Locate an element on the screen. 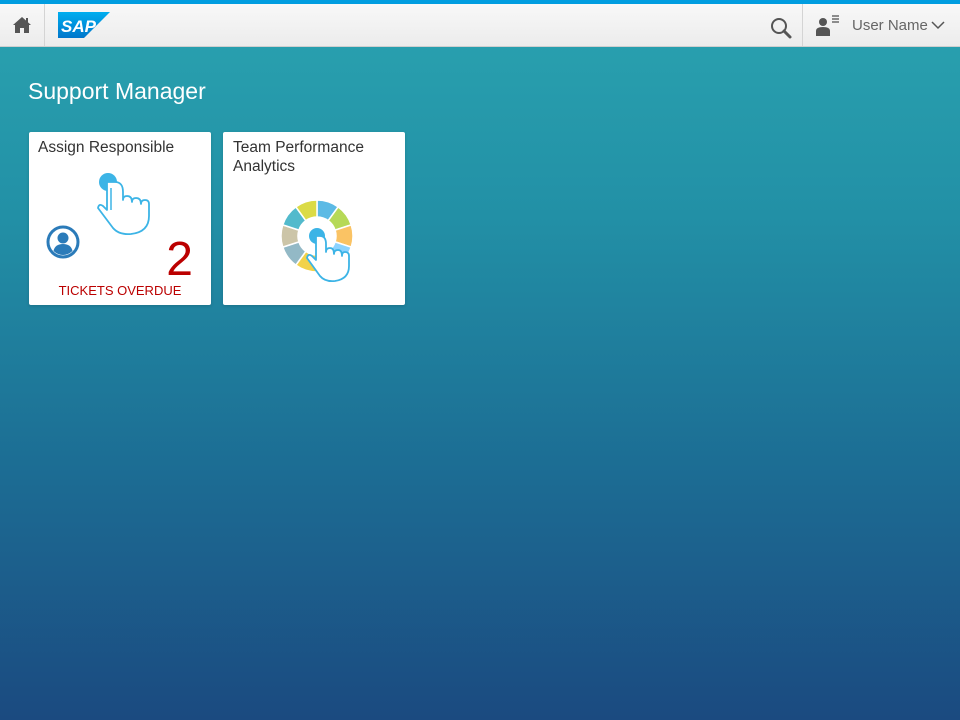 This screenshot has width=960, height=720. header-divider is located at coordinates (802, 25).